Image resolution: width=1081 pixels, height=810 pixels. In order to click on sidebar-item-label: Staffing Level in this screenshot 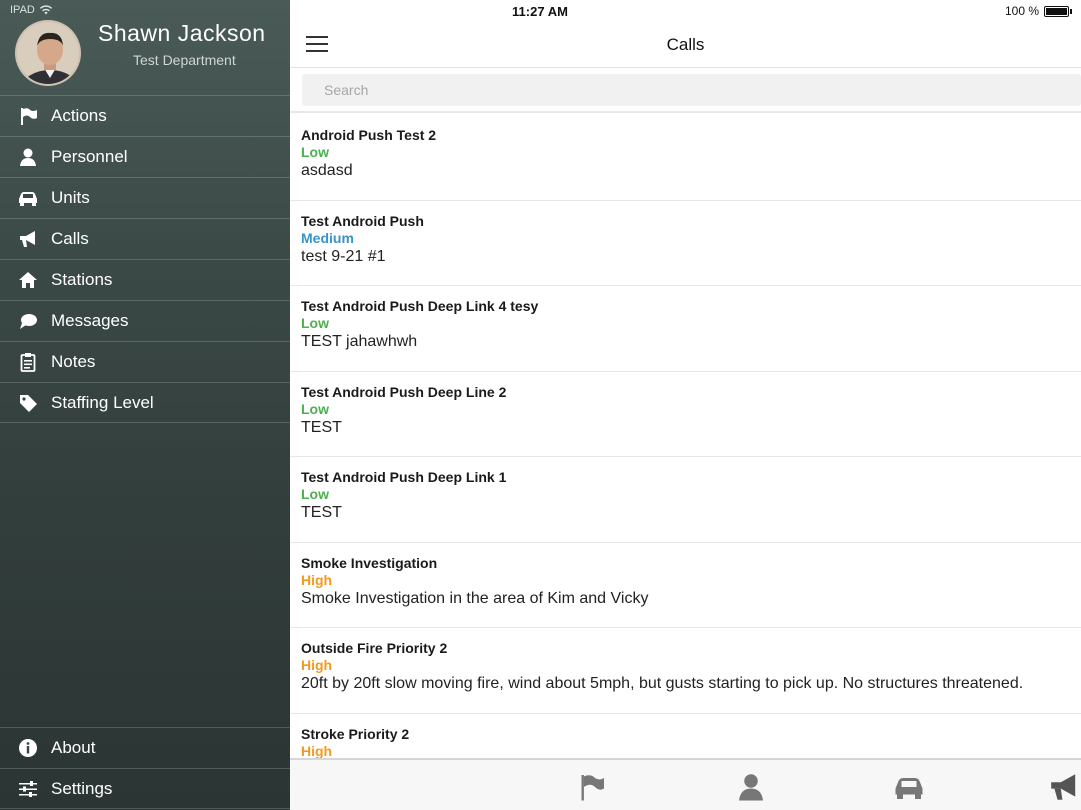, I will do `click(102, 402)`.